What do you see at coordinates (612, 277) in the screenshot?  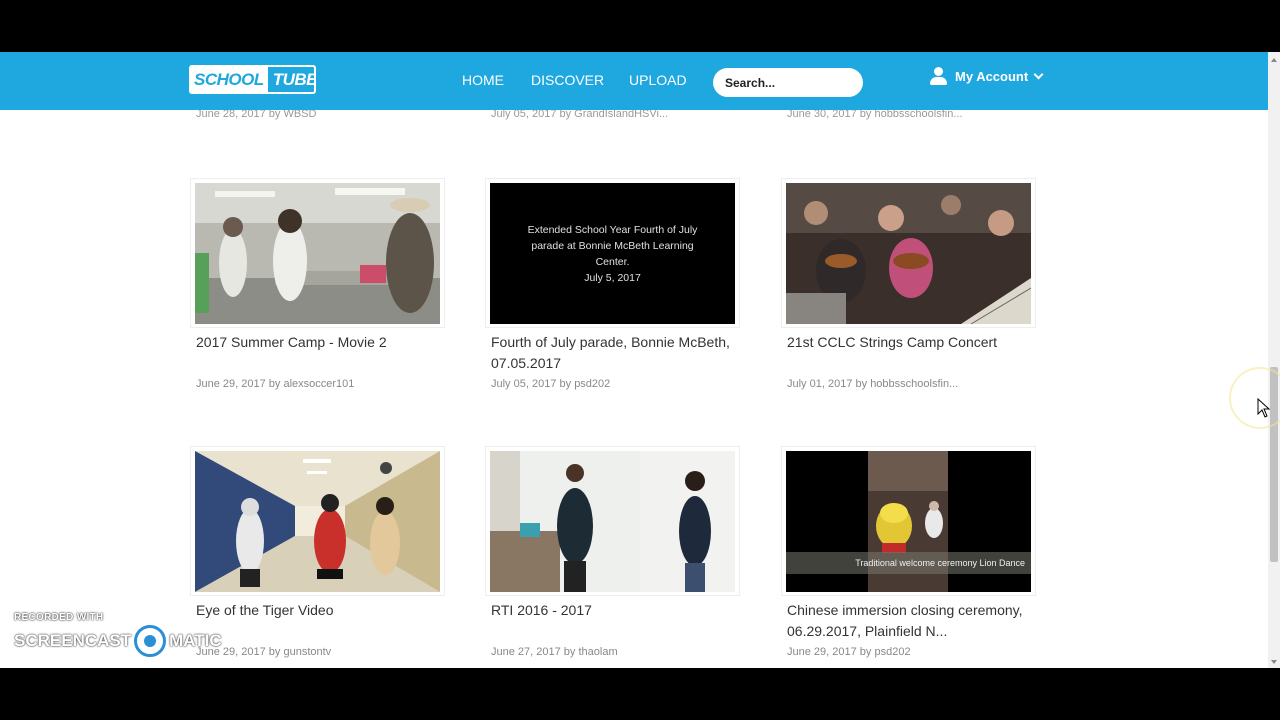 I see `thumbnail-caption: July 5, 2017` at bounding box center [612, 277].